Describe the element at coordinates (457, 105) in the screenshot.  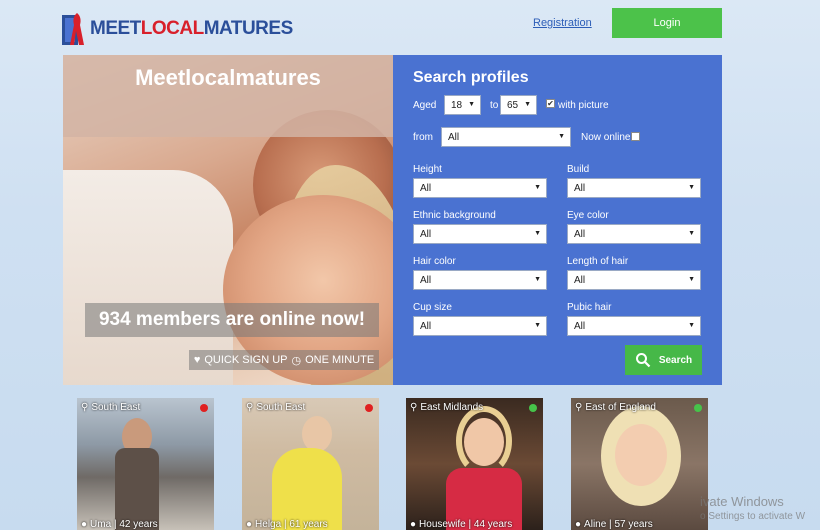
I see `age-from-value: 18` at that location.